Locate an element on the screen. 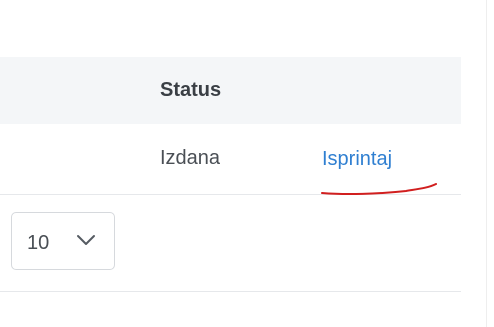 This screenshot has height=327, width=494. panel-edge is located at coordinates (486, 163).